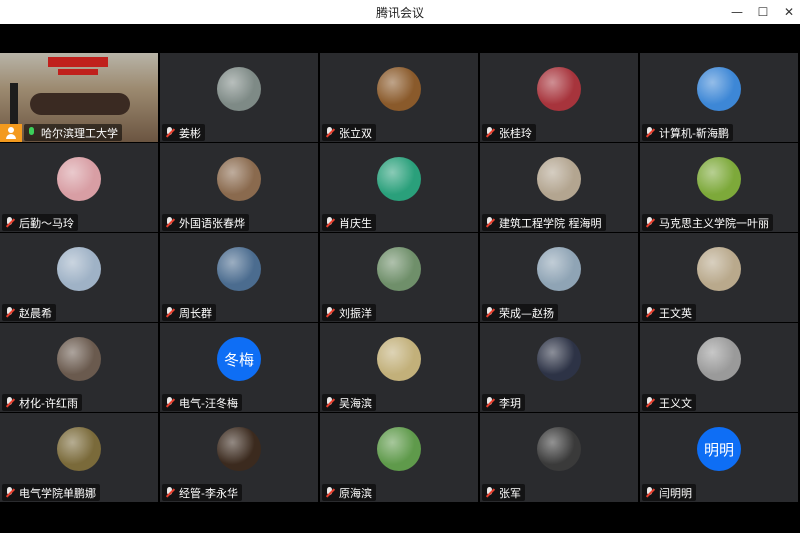  I want to click on bottom-bar, so click(400, 519).